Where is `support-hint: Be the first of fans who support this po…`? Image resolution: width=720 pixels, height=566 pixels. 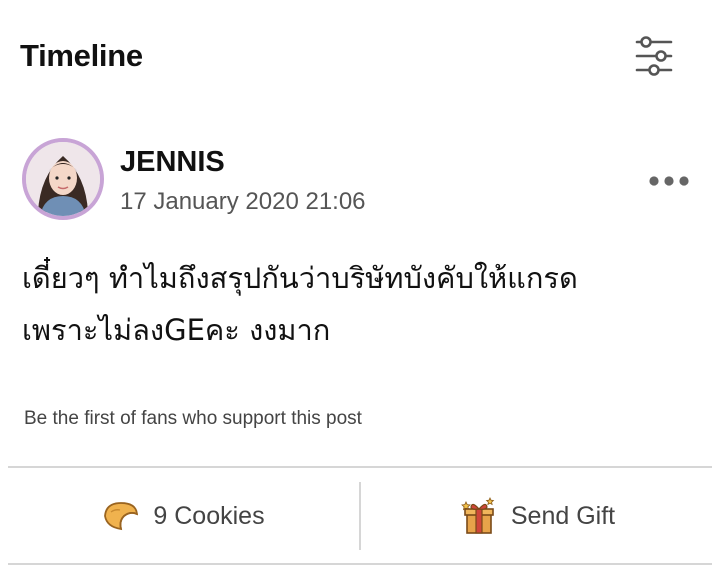
support-hint: Be the first of fans who support this po… is located at coordinates (193, 418).